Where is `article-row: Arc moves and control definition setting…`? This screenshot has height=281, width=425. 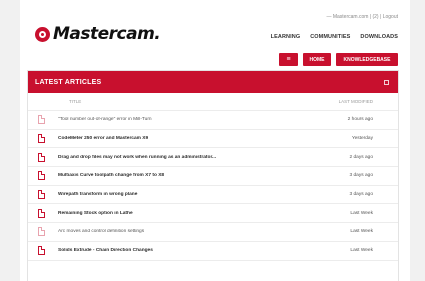 article-row: Arc moves and control definition setting… is located at coordinates (213, 232).